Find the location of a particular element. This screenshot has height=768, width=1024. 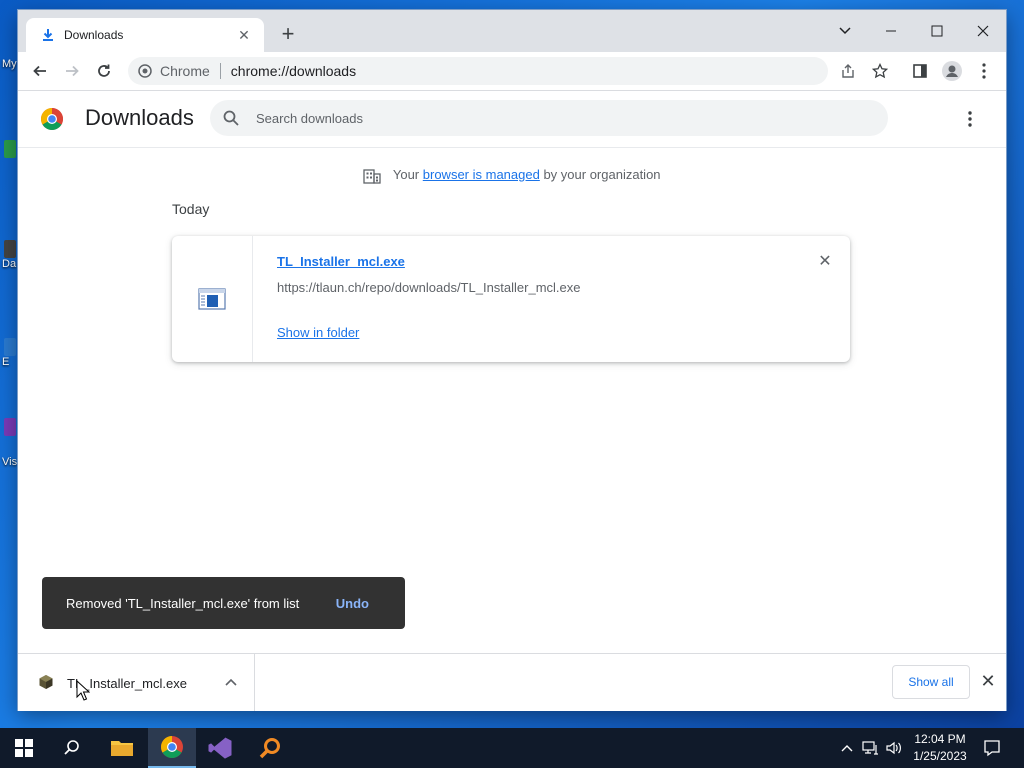

share-icon is located at coordinates (848, 71).